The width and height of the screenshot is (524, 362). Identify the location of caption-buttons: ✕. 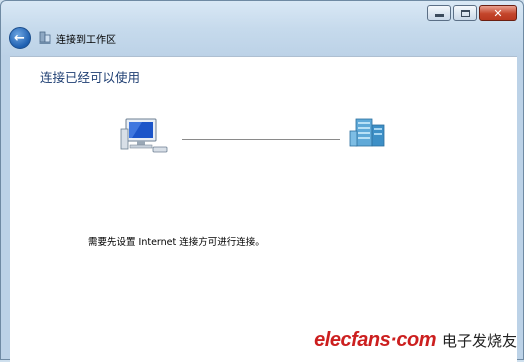
(472, 13).